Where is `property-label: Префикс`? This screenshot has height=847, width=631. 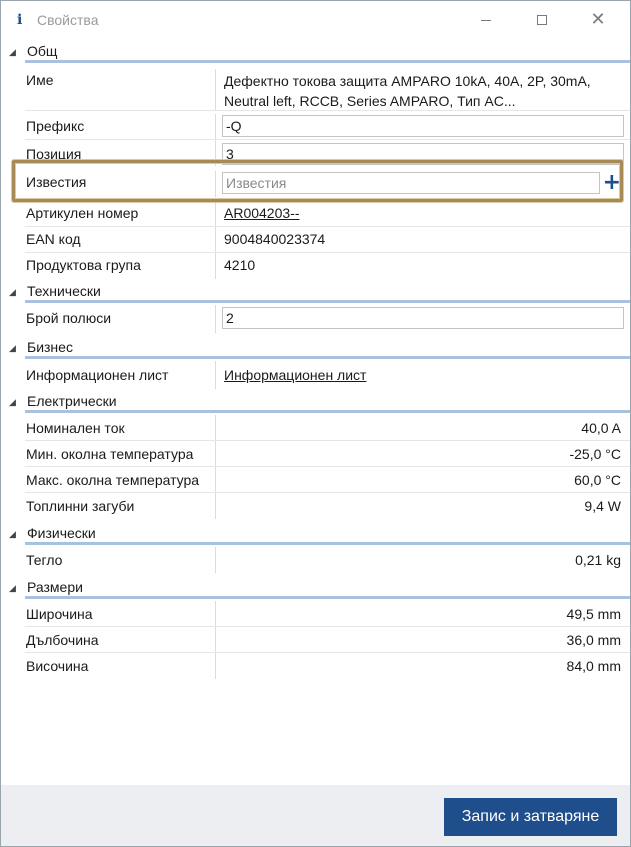 property-label: Префикс is located at coordinates (55, 126).